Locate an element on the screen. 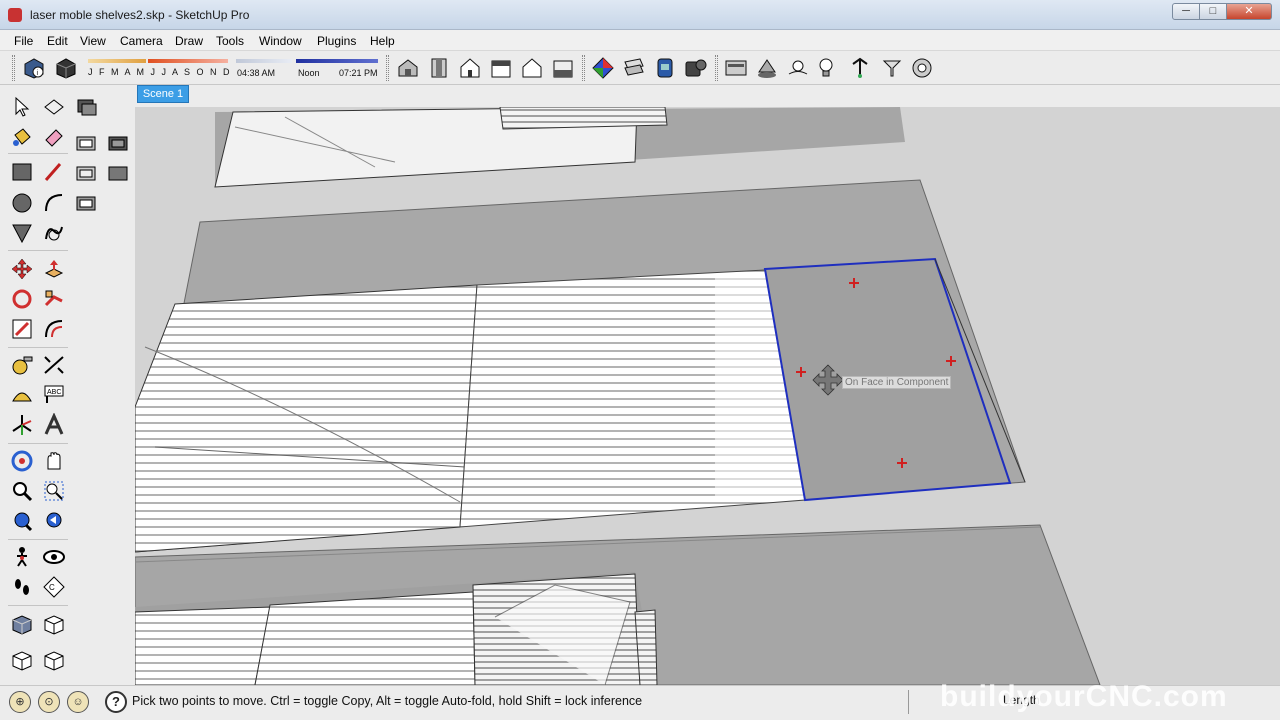  front-view-icon is located at coordinates (470, 68).